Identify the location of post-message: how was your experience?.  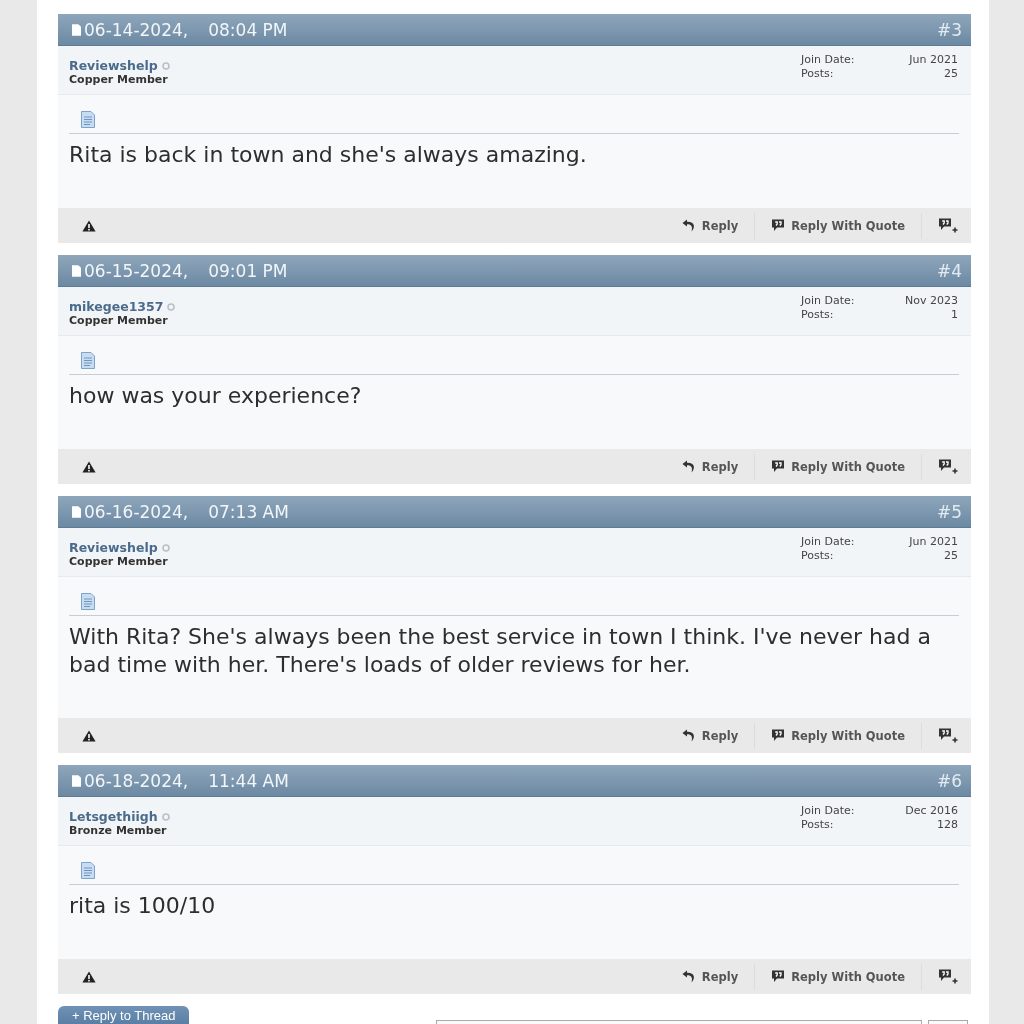
(216, 396).